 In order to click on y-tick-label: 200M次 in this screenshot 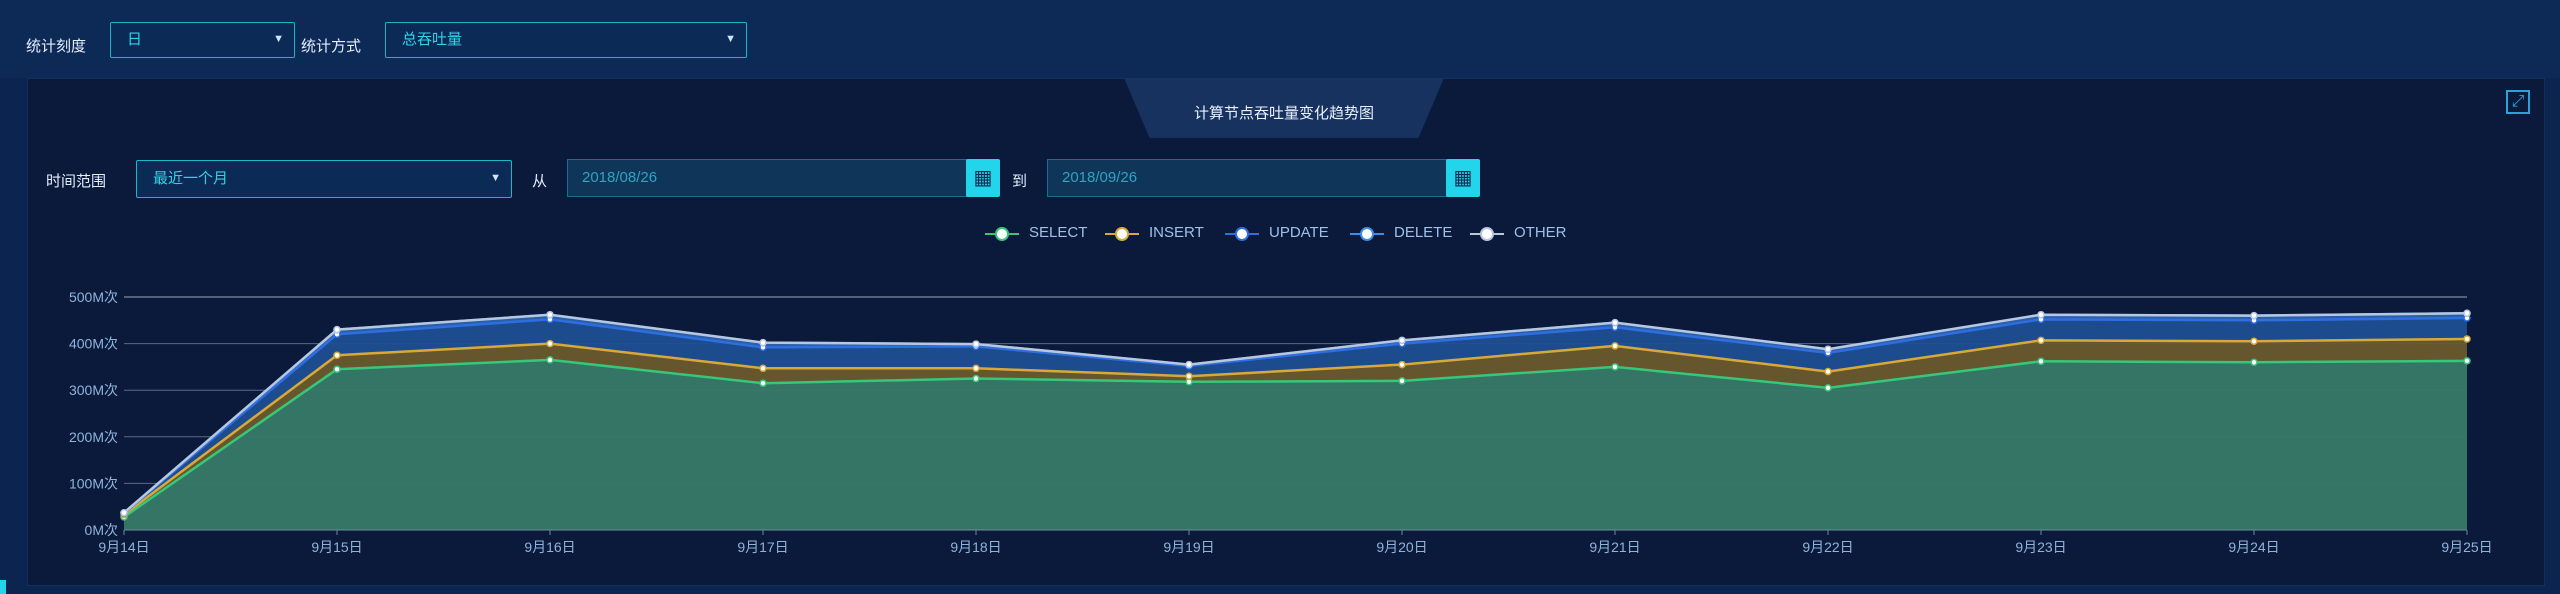, I will do `click(93, 437)`.